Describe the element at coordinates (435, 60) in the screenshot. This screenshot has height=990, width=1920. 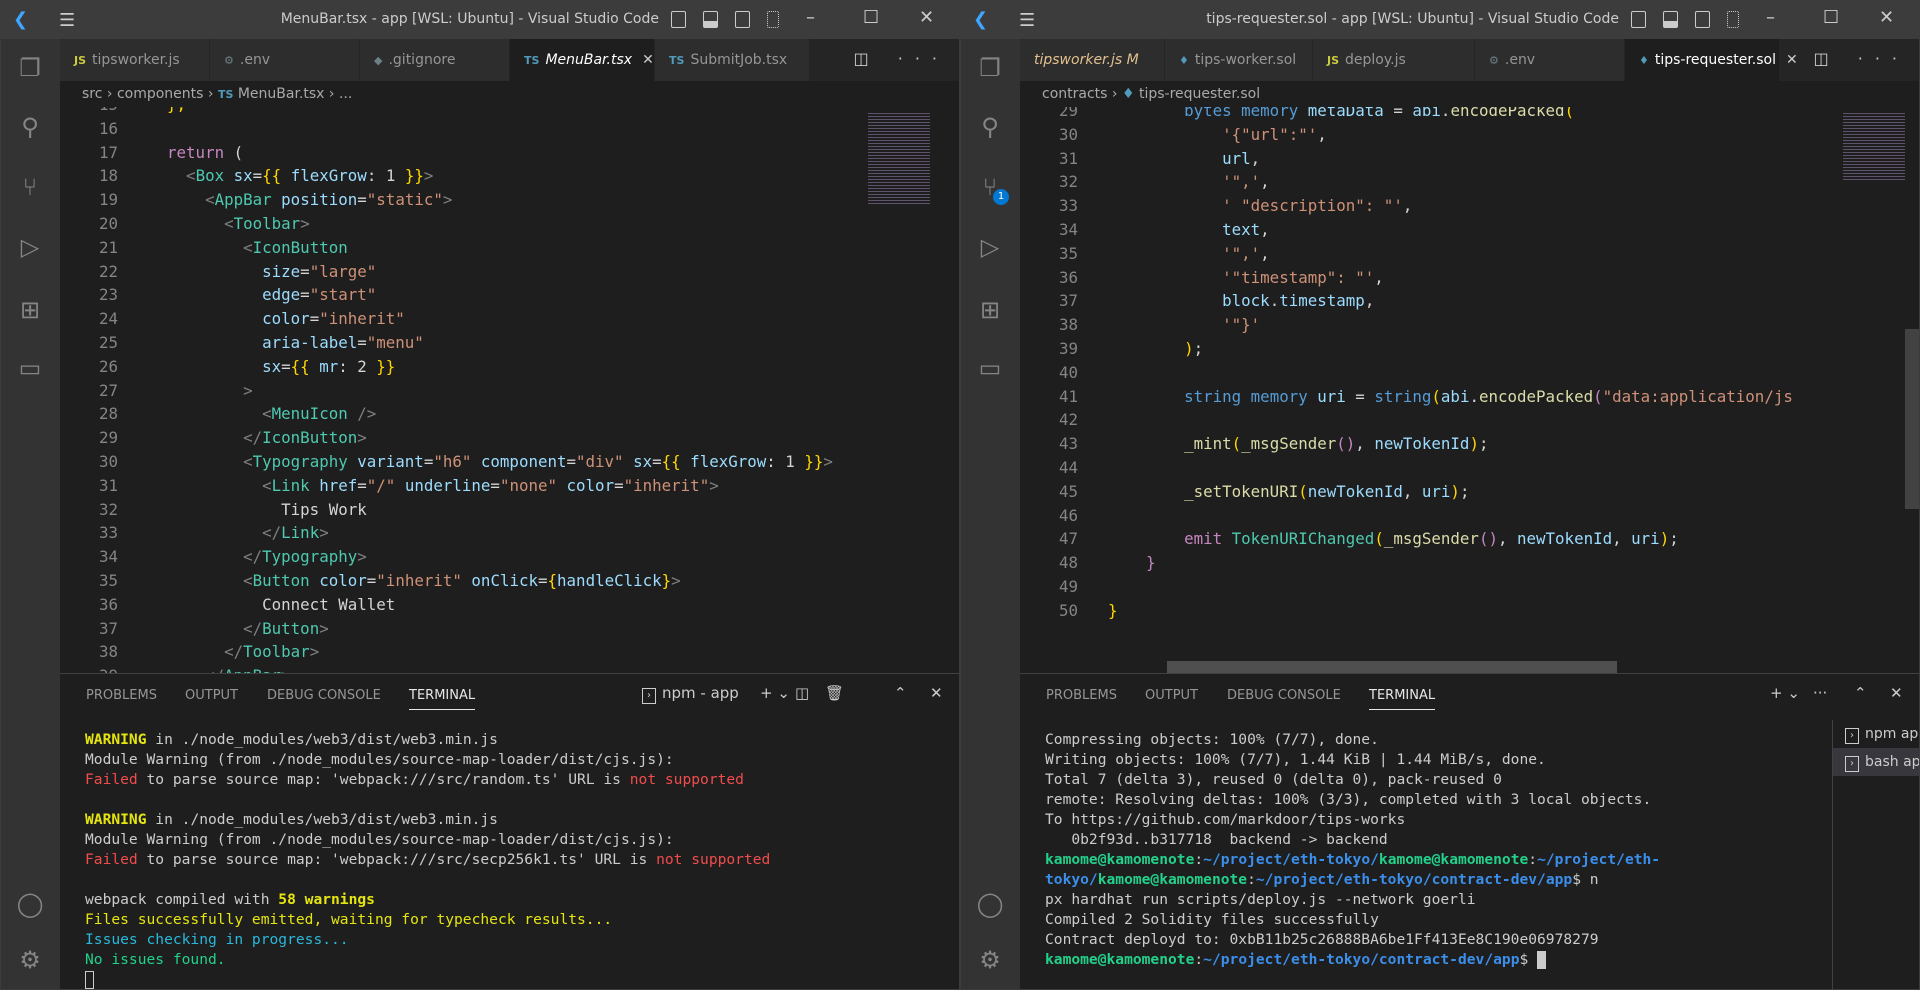
I see `tab--gitignore: ◆ .gitignore` at that location.